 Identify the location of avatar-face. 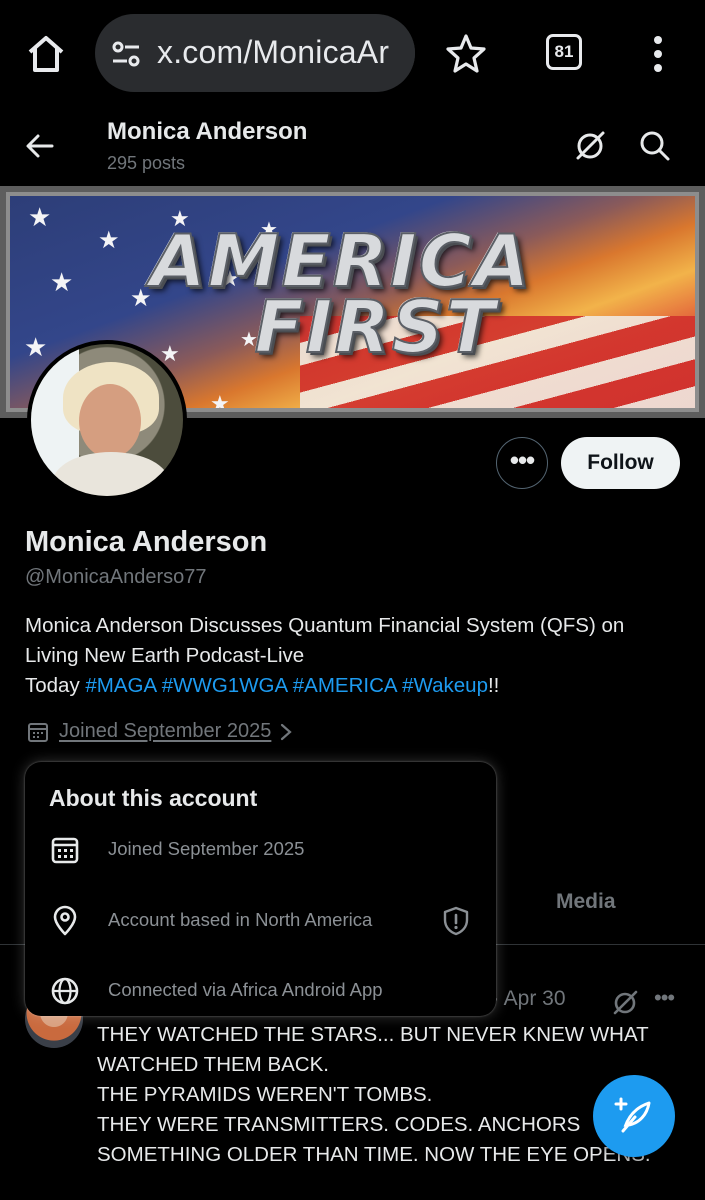
(110, 421).